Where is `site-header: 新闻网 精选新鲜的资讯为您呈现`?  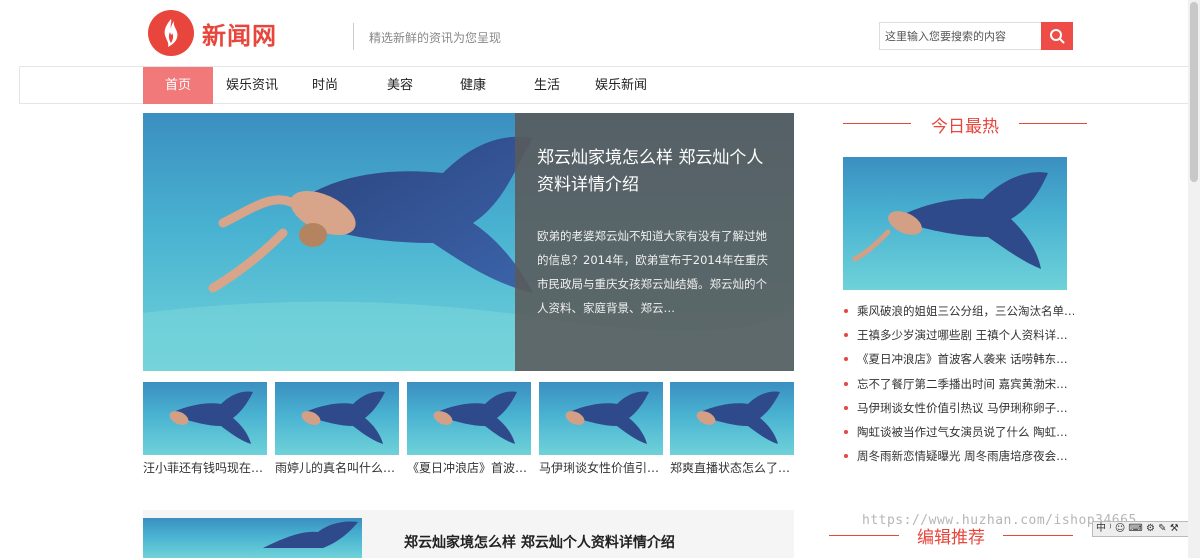 site-header: 新闻网 精选新鲜的资讯为您呈现 is located at coordinates (600, 33).